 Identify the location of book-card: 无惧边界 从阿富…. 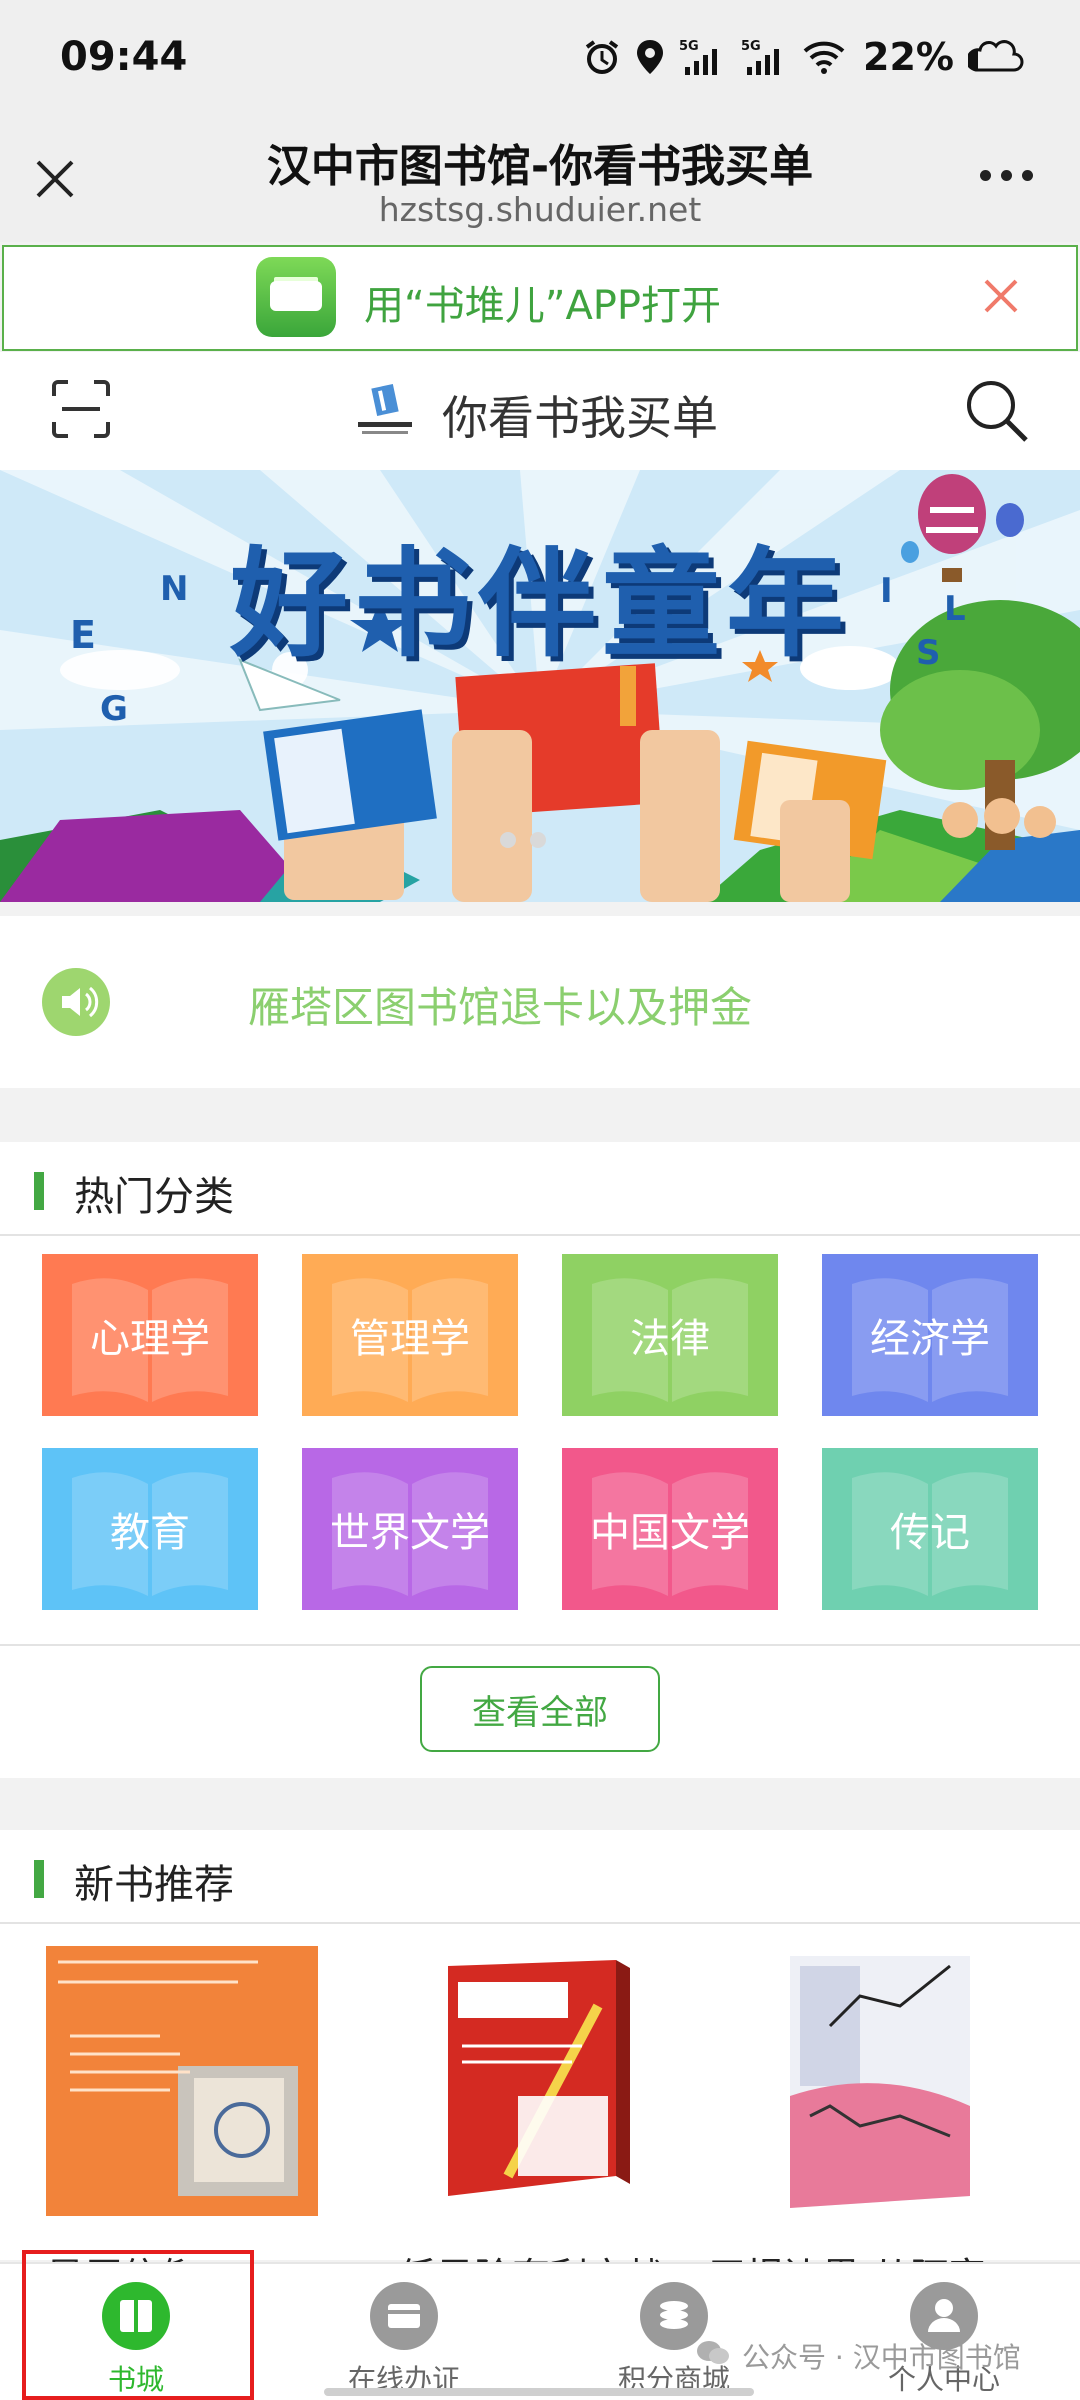
(866, 2122).